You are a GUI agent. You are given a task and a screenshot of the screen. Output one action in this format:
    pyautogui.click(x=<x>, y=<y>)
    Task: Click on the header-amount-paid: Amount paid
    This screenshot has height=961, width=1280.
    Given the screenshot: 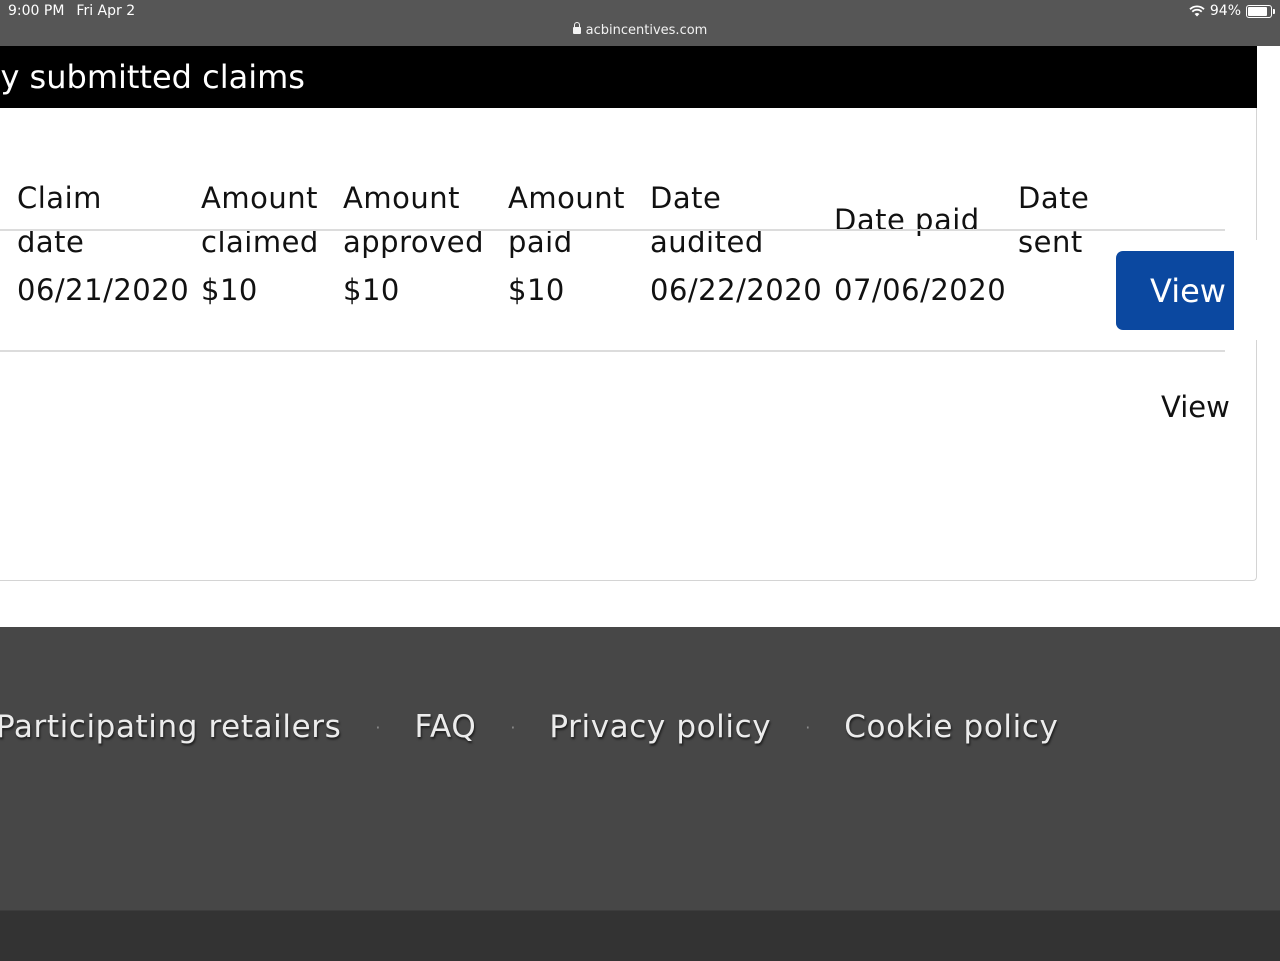 What is the action you would take?
    pyautogui.click(x=566, y=220)
    